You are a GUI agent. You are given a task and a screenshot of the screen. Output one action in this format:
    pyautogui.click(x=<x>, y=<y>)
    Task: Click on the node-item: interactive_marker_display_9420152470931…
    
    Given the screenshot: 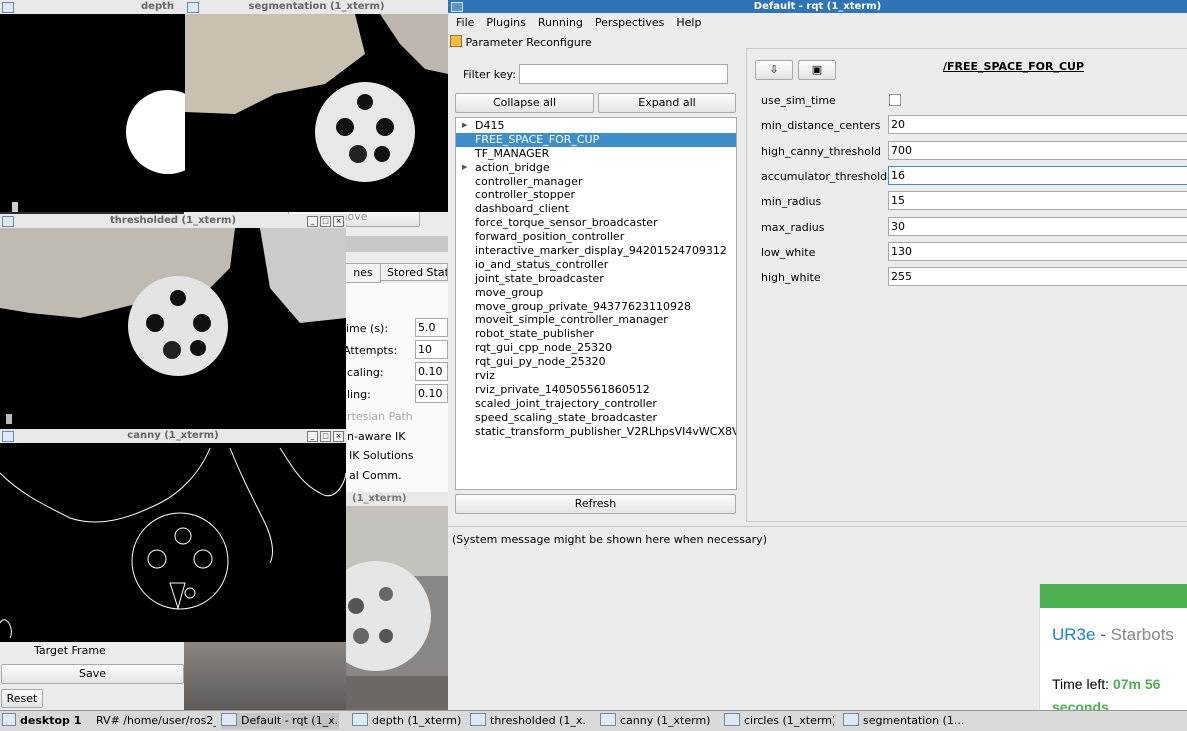 What is the action you would take?
    pyautogui.click(x=596, y=251)
    